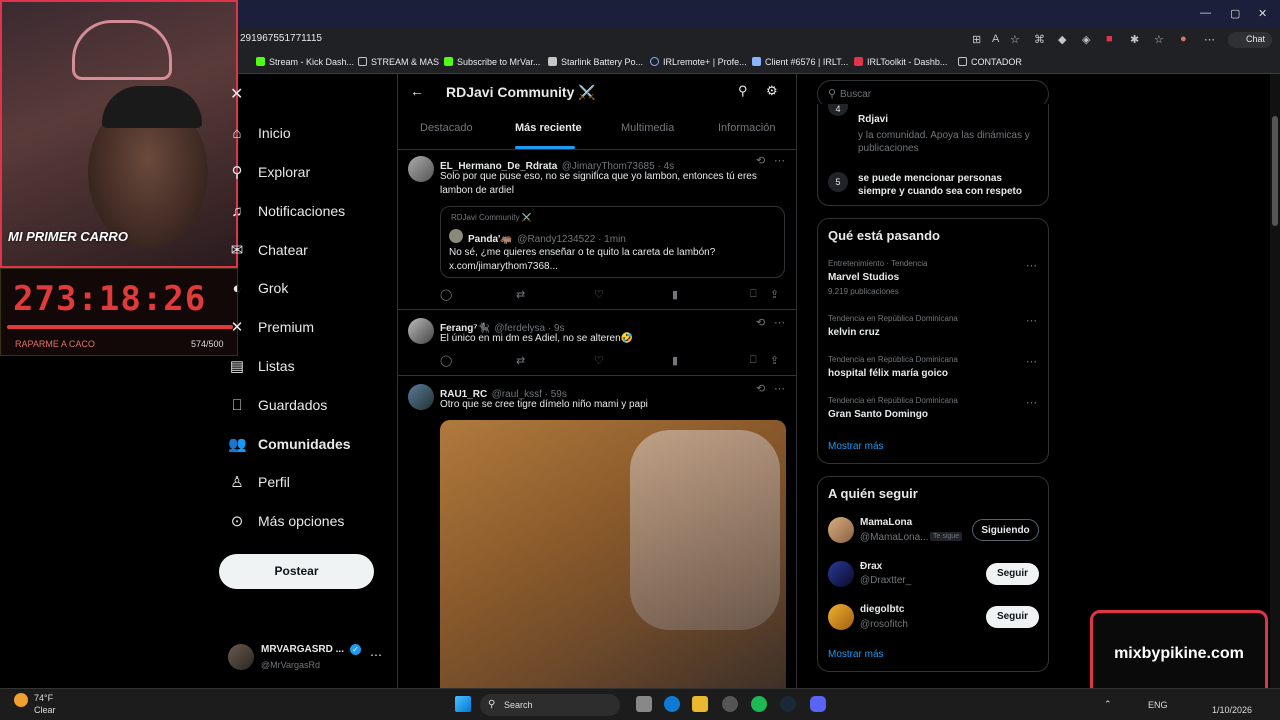 Image resolution: width=1280 pixels, height=720 pixels. Describe the element at coordinates (788, 704) in the screenshot. I see `steam-icon` at that location.